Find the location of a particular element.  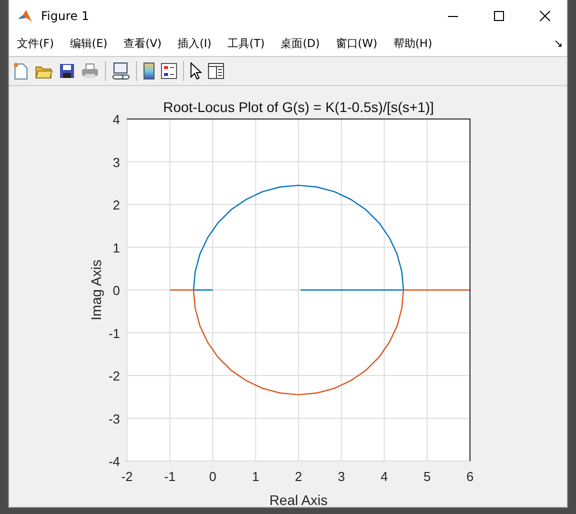

menu-item: 查看(V) is located at coordinates (142, 43).